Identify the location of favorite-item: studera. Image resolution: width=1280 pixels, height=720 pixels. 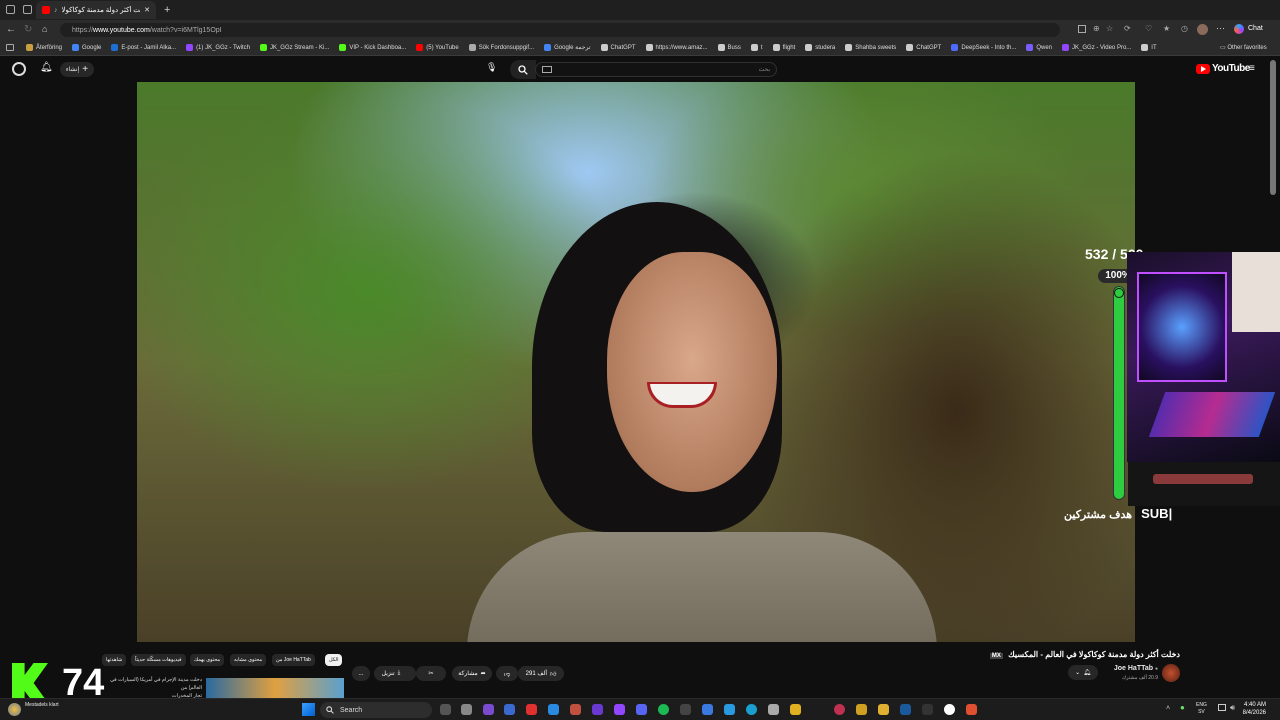
(820, 47).